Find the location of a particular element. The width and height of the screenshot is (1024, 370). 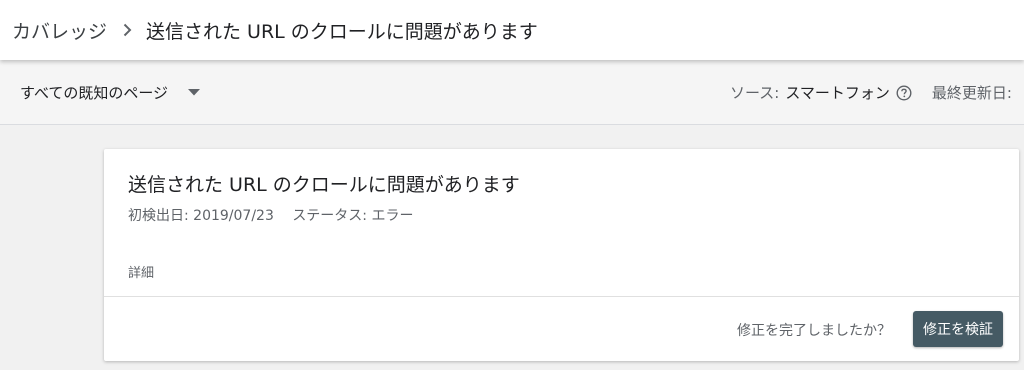

caret-down-icon is located at coordinates (194, 92).